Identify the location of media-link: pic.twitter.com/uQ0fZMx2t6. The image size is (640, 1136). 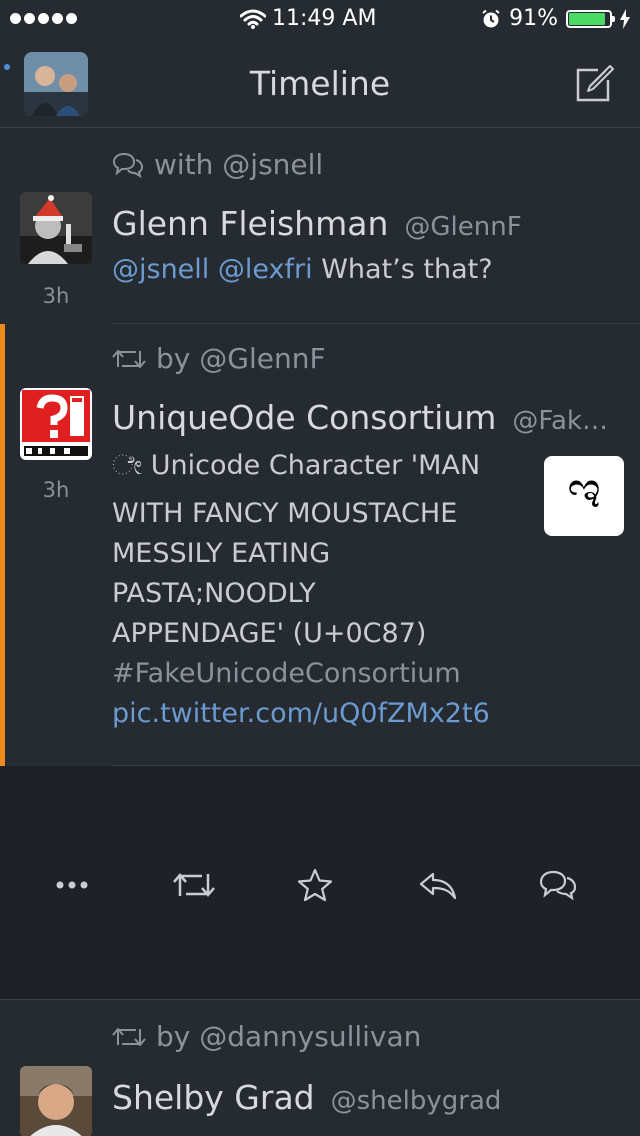
(301, 714).